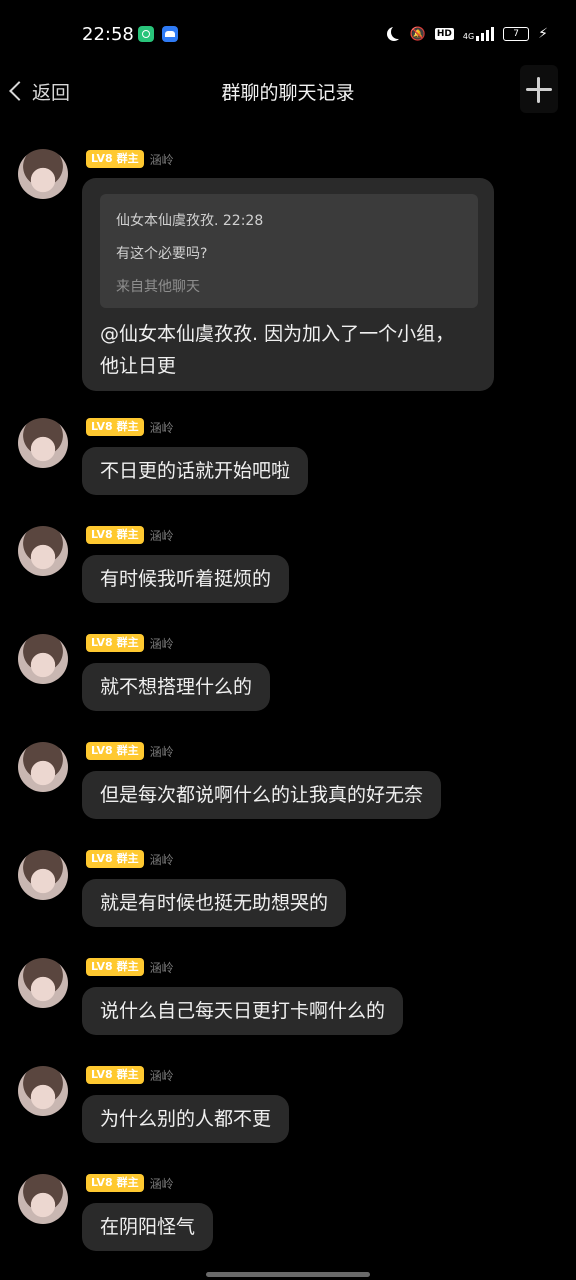 The height and width of the screenshot is (1280, 576). I want to click on network-type-label: 4G, so click(468, 36).